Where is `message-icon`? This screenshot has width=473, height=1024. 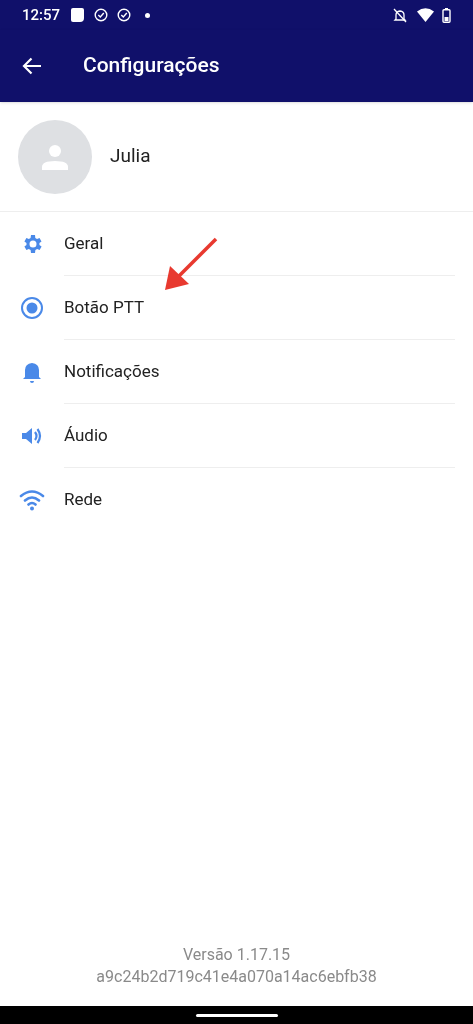 message-icon is located at coordinates (77, 15).